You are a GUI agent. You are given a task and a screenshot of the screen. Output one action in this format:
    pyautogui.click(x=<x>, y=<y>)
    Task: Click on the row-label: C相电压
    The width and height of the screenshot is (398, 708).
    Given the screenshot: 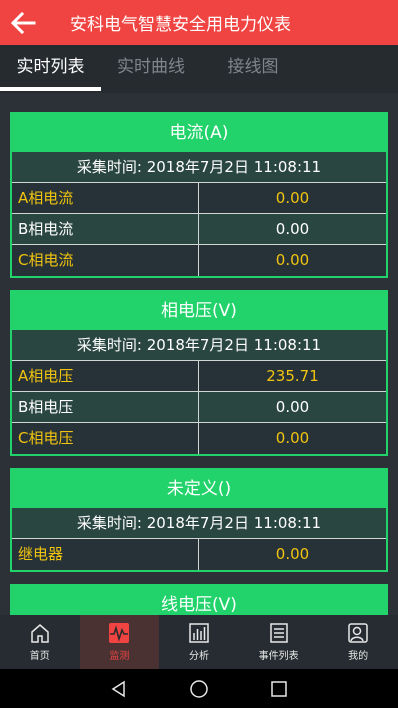 What is the action you would take?
    pyautogui.click(x=105, y=438)
    